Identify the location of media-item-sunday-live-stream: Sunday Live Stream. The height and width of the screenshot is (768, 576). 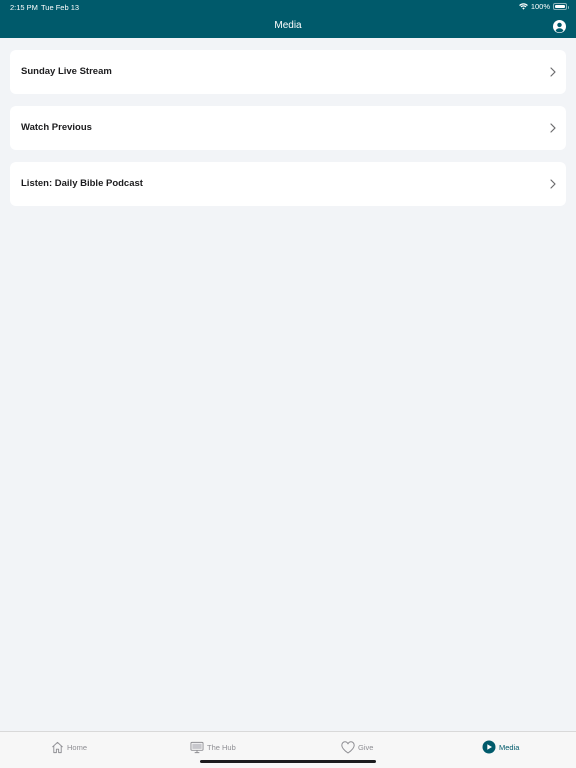
(288, 72).